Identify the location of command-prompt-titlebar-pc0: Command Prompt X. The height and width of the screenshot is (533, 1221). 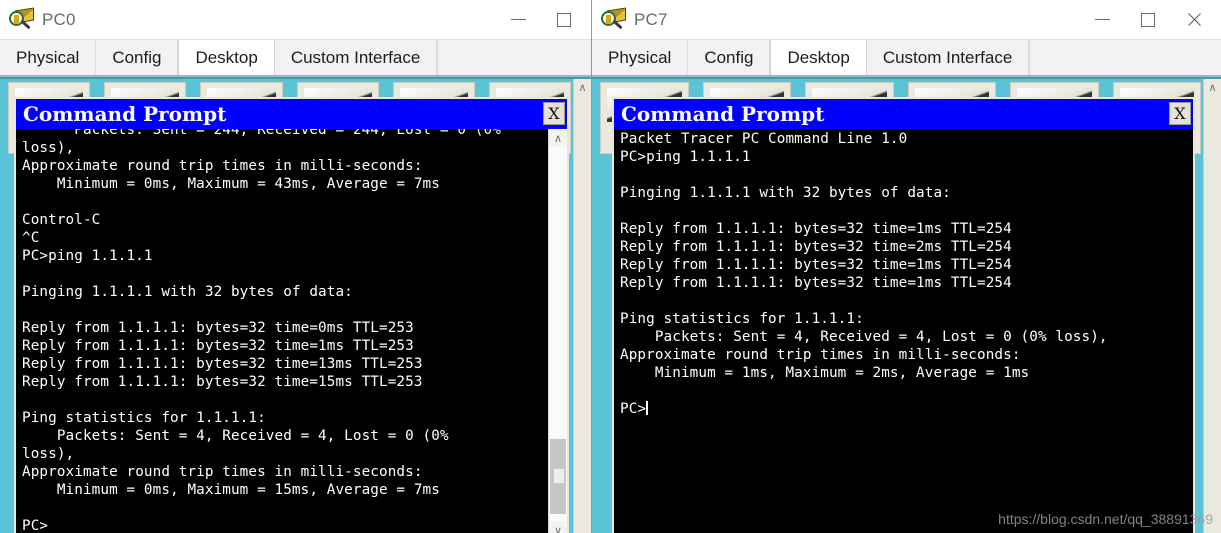
(291, 114).